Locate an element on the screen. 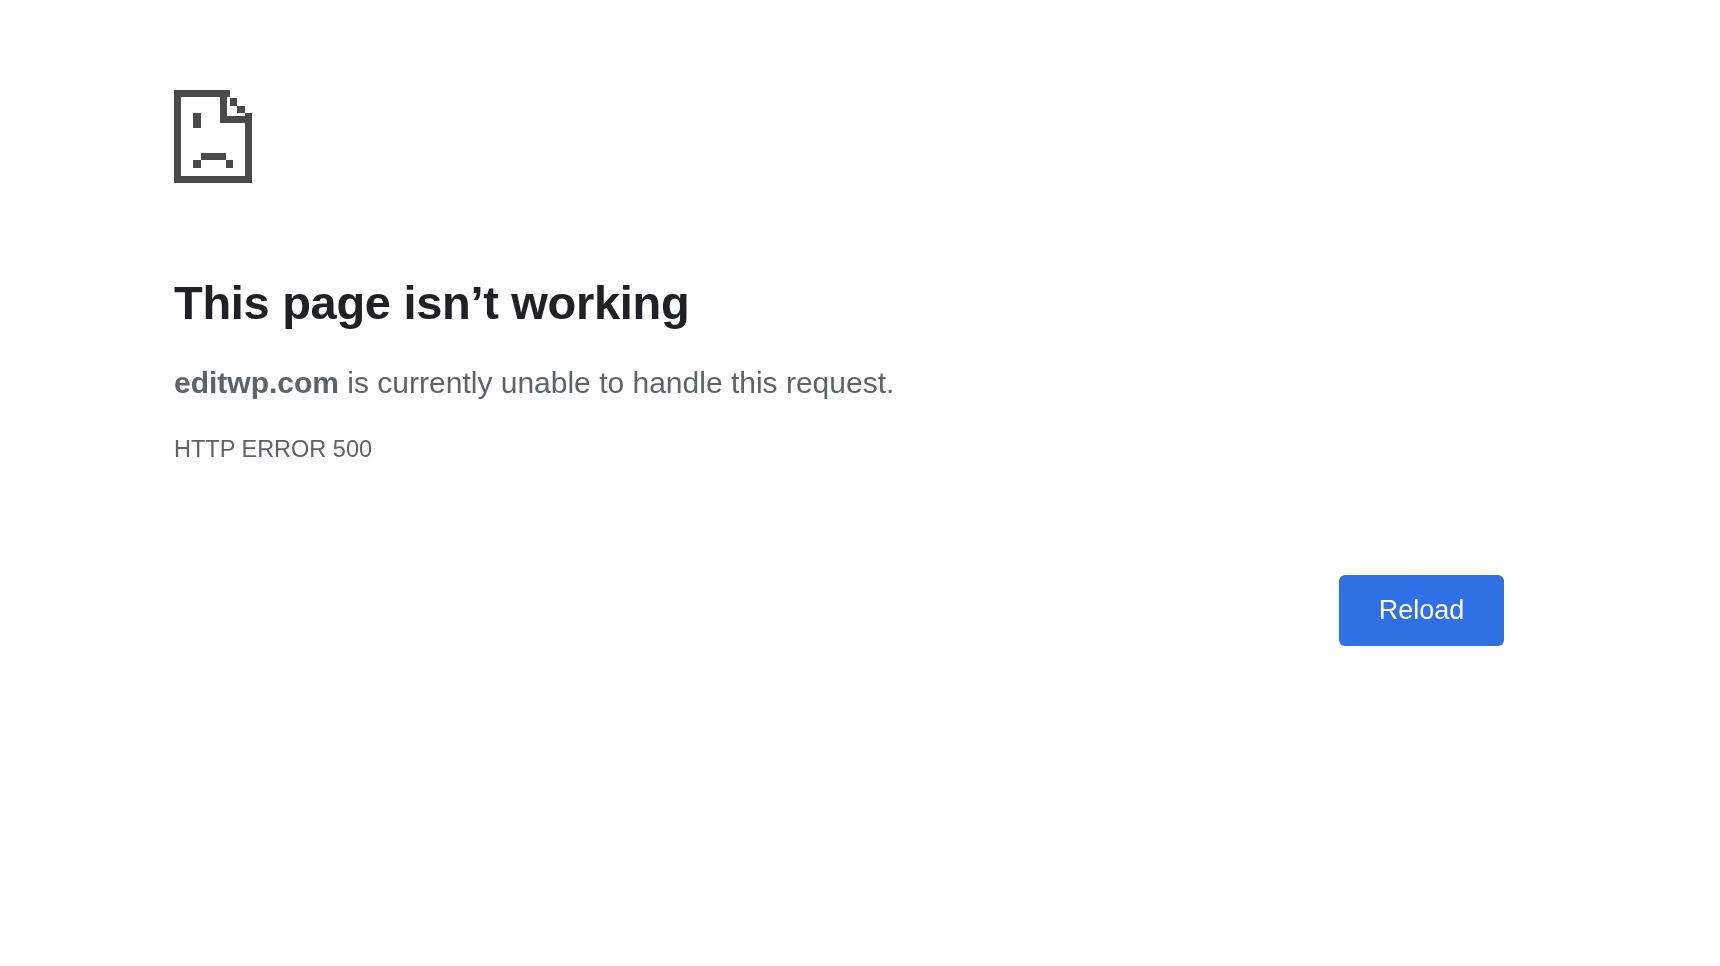  reload-button: Reload is located at coordinates (1421, 610).